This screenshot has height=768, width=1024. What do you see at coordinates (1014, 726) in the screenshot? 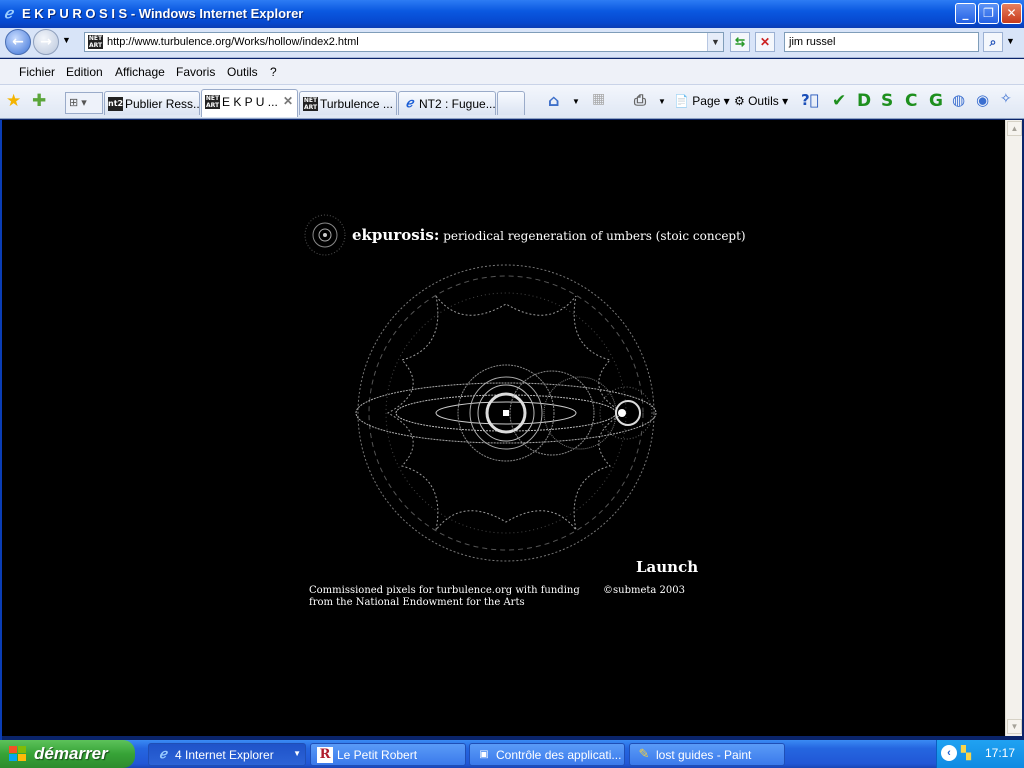
I see `scroll-down-icon: ▼` at bounding box center [1014, 726].